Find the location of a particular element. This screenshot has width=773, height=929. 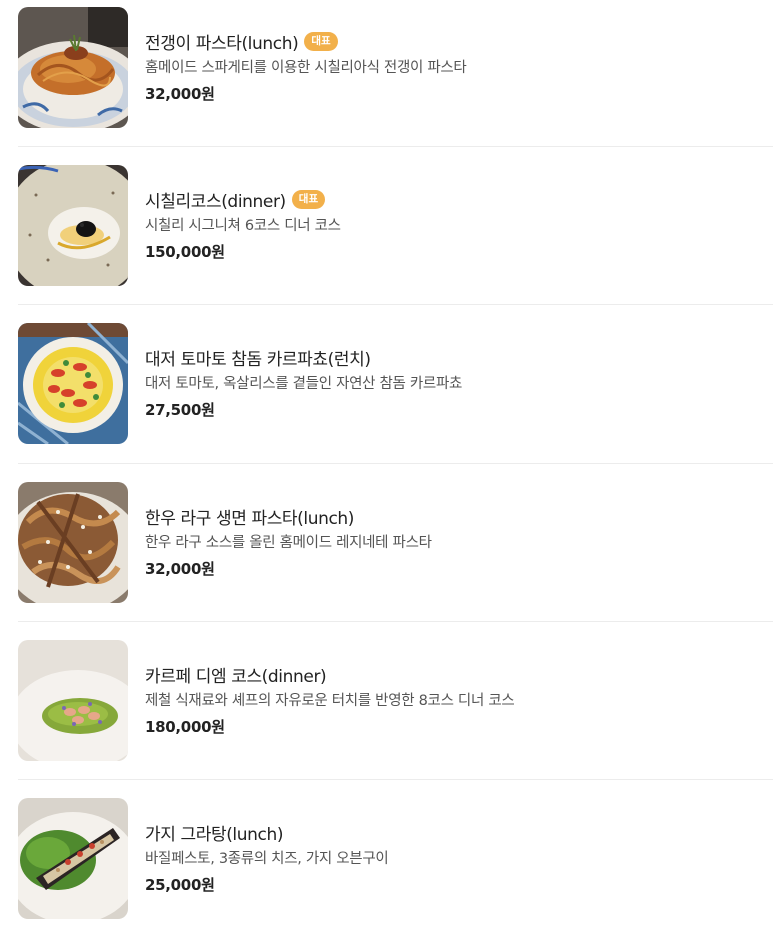

menu-name: 대저 토마토 참돔 카르파쵸(런치) is located at coordinates (258, 359).